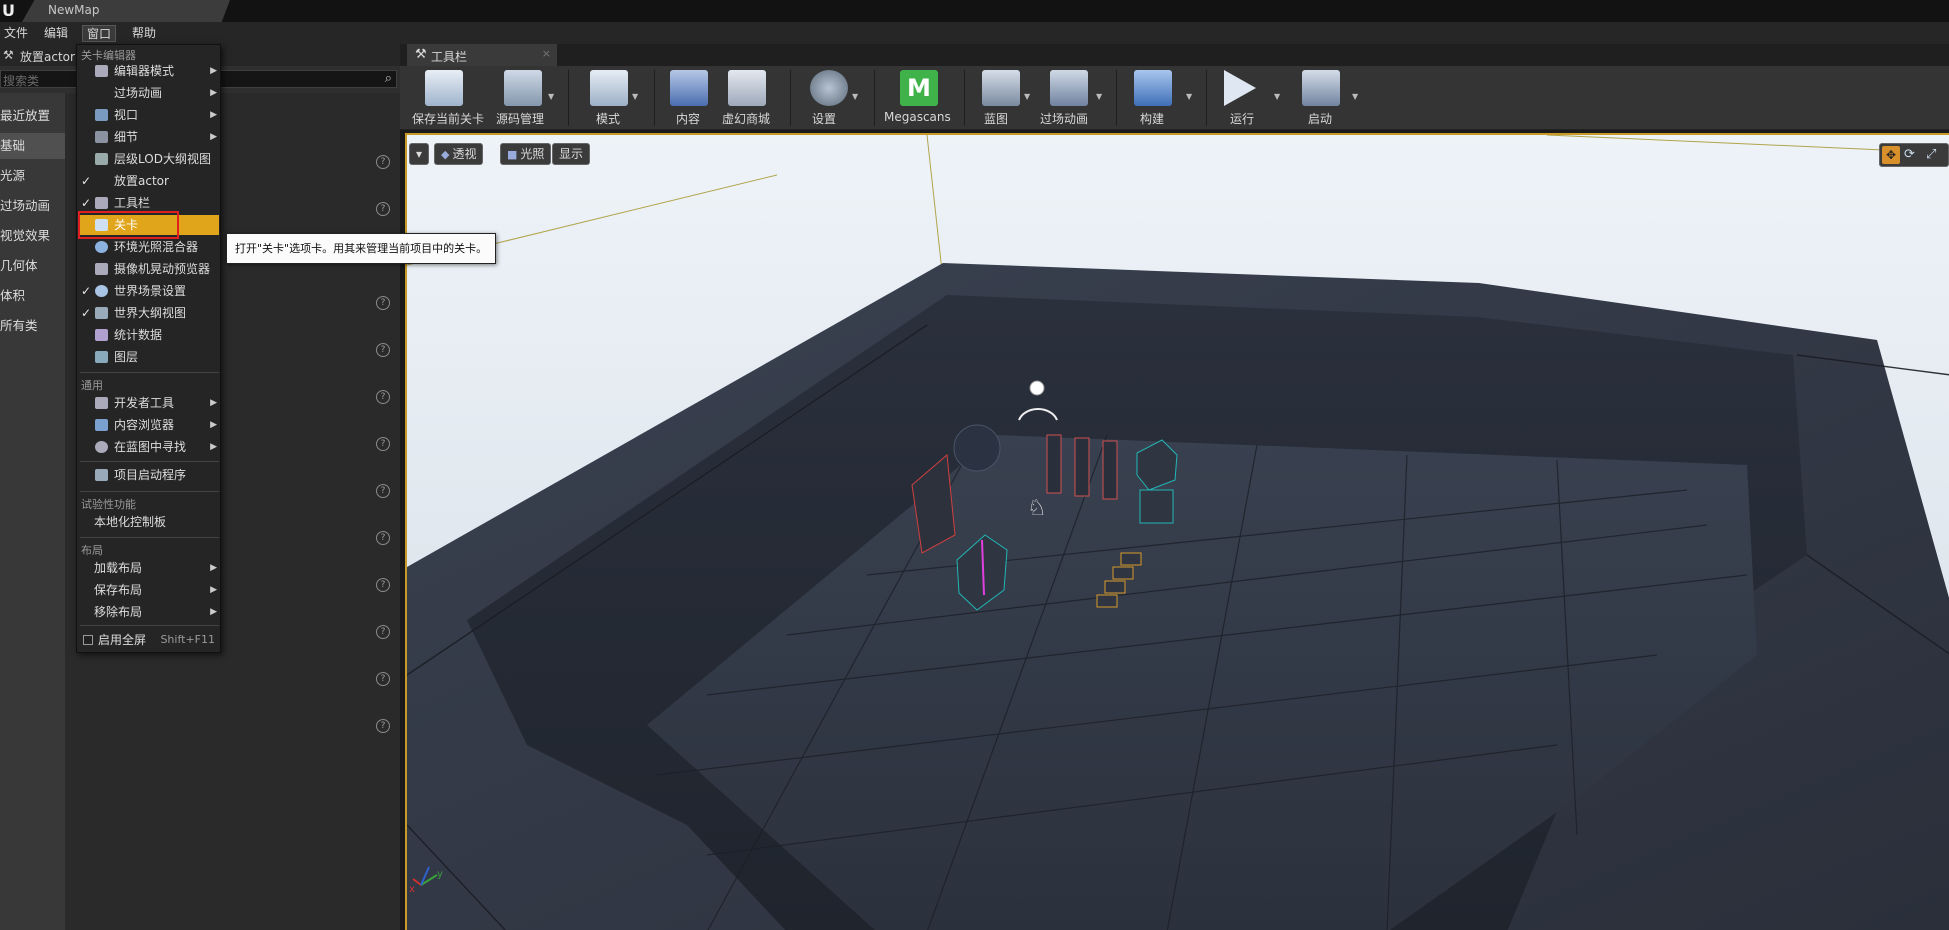 This screenshot has height=930, width=1949. I want to click on category-cinematic: 过场动画, so click(32, 206).